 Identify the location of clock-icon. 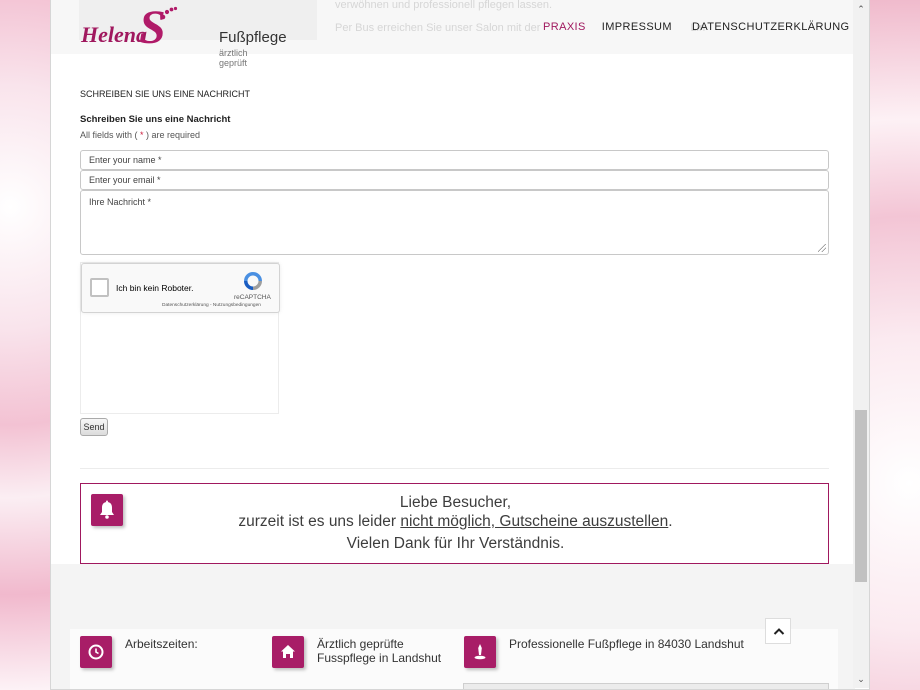
(96, 652).